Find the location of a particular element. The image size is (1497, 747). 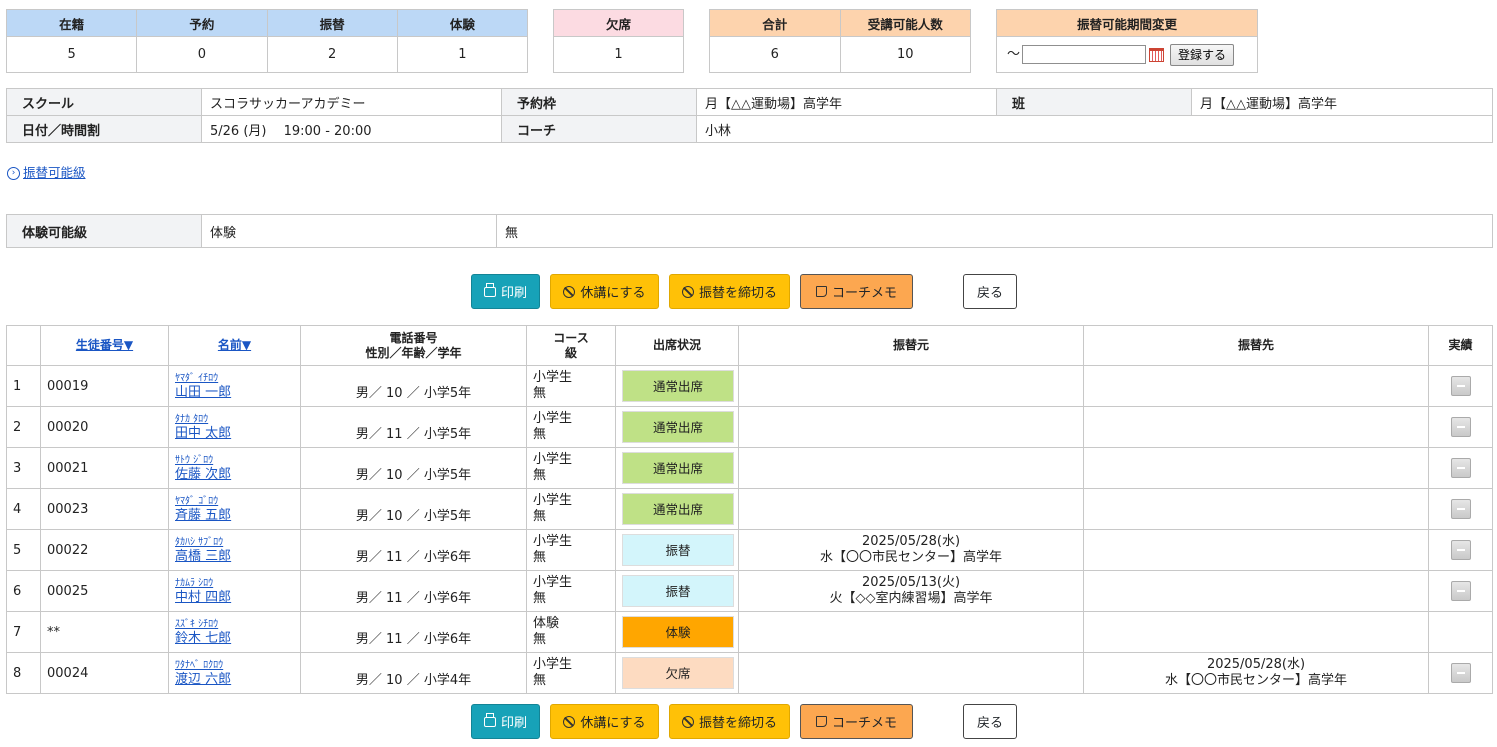

student-name-link: 渡辺 六郎 is located at coordinates (234, 679).